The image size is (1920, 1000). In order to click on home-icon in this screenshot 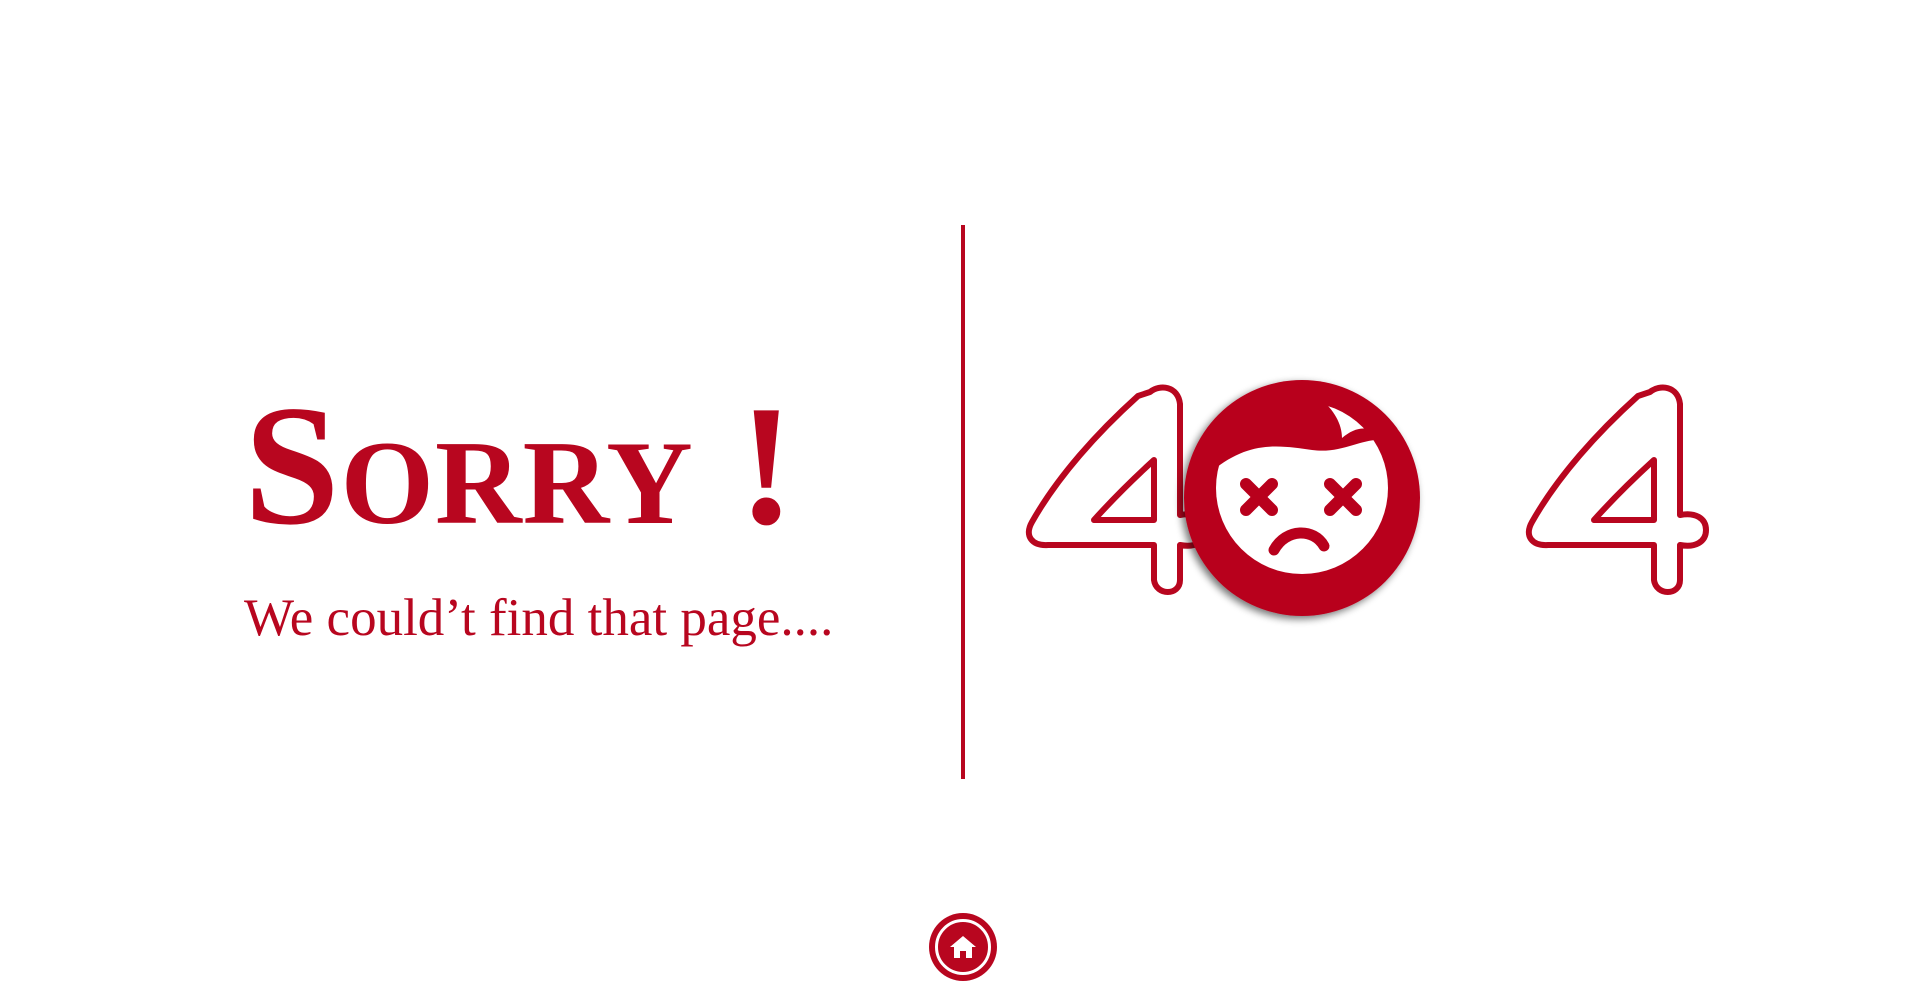, I will do `click(963, 947)`.